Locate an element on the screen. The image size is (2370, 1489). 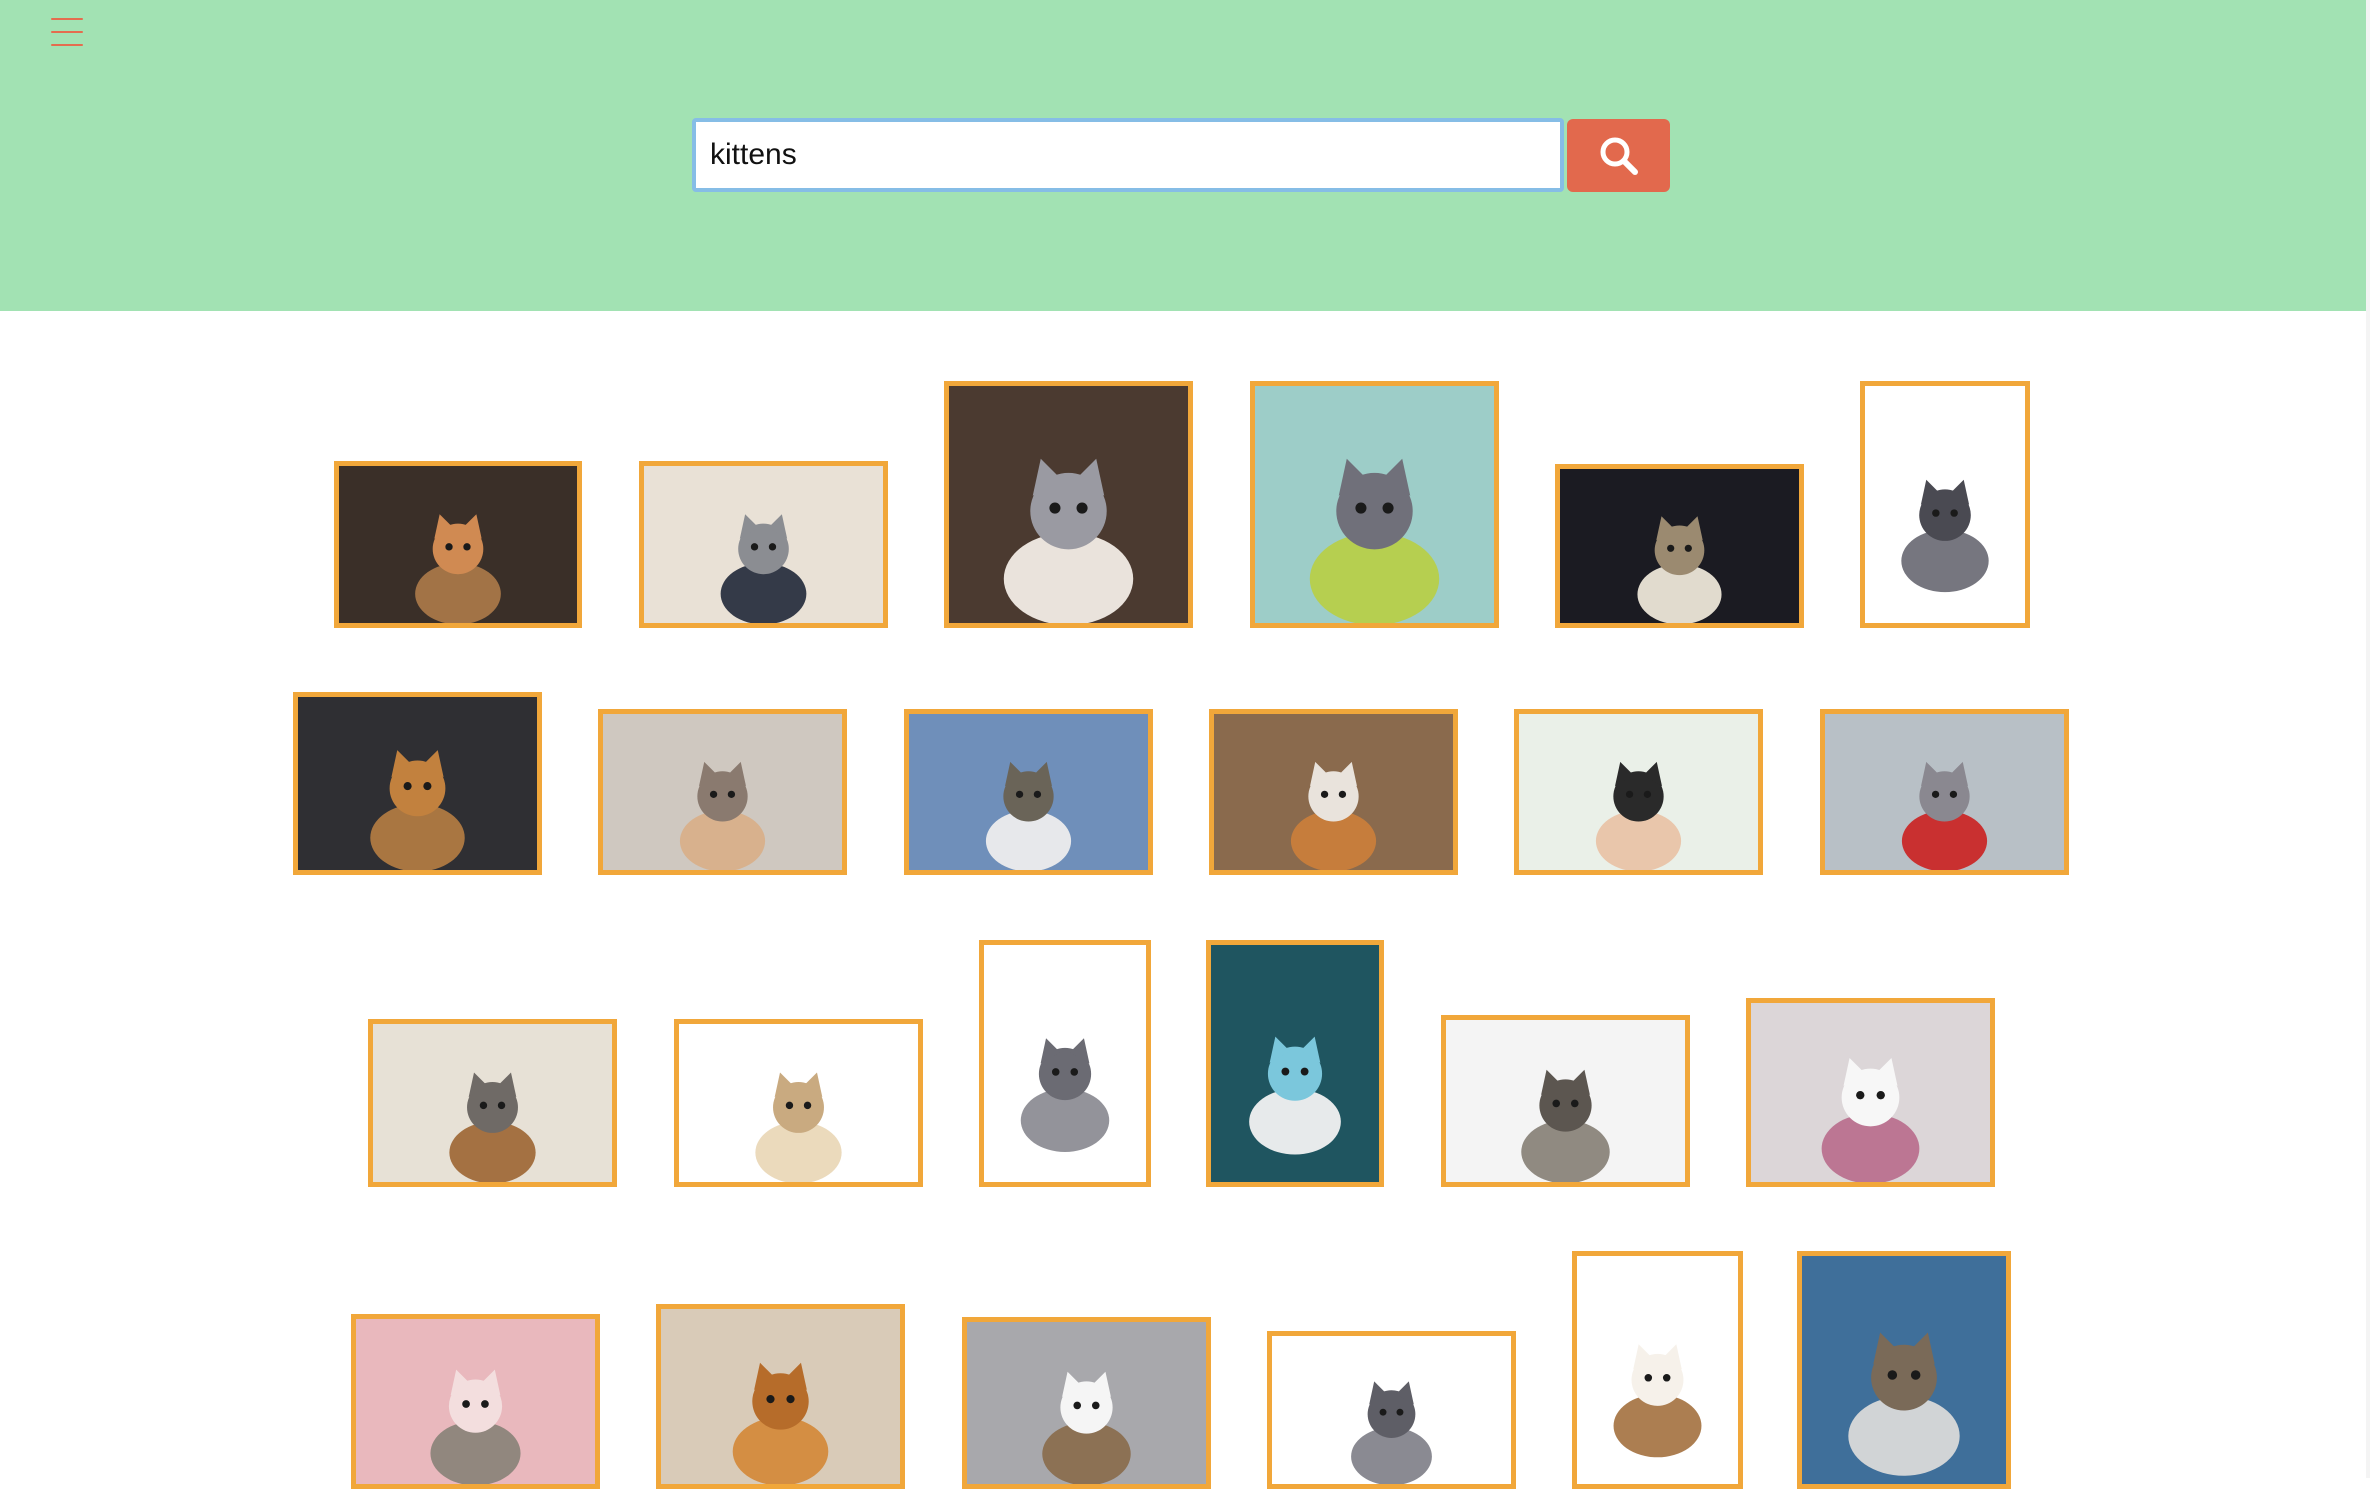
kitten-in-overalls-pocket-image is located at coordinates (1904, 1370).